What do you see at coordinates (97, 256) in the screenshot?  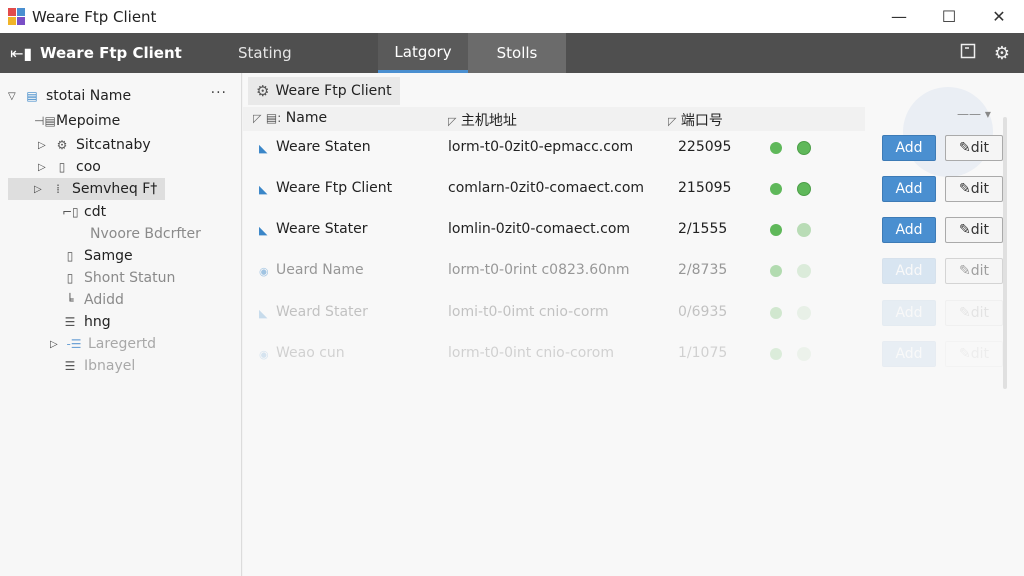 I see `tree-item-samge: ▯ Samge` at bounding box center [97, 256].